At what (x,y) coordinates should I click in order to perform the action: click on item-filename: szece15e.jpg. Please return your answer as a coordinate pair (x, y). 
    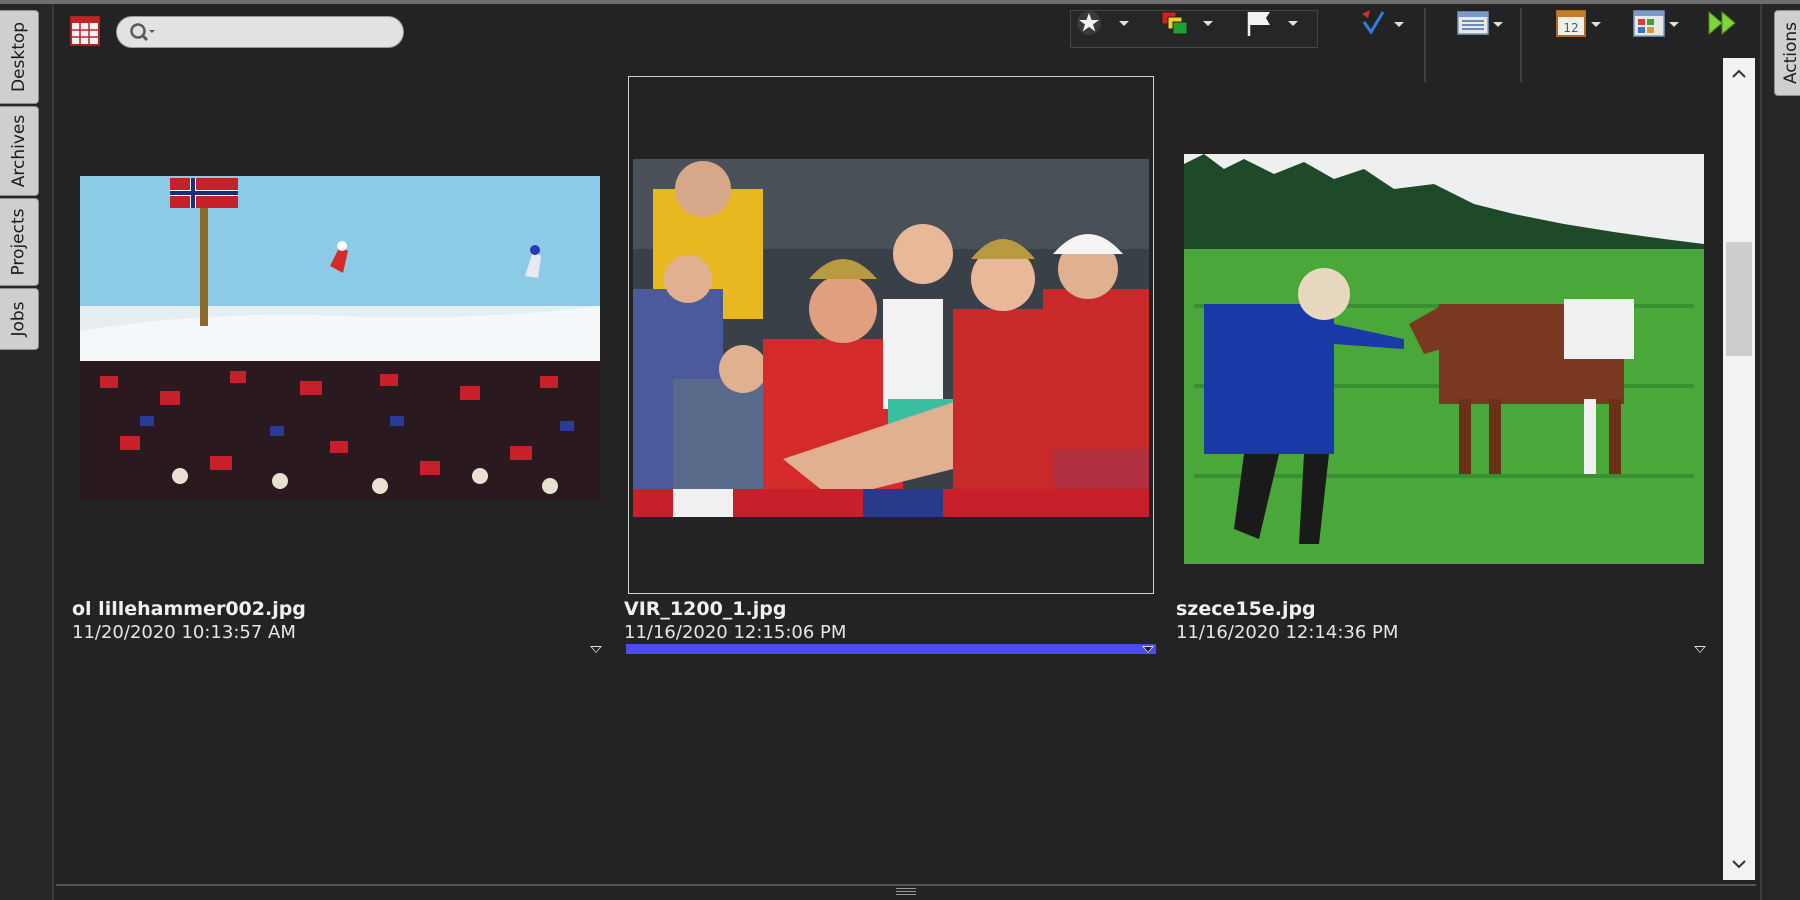
    Looking at the image, I should click on (1246, 609).